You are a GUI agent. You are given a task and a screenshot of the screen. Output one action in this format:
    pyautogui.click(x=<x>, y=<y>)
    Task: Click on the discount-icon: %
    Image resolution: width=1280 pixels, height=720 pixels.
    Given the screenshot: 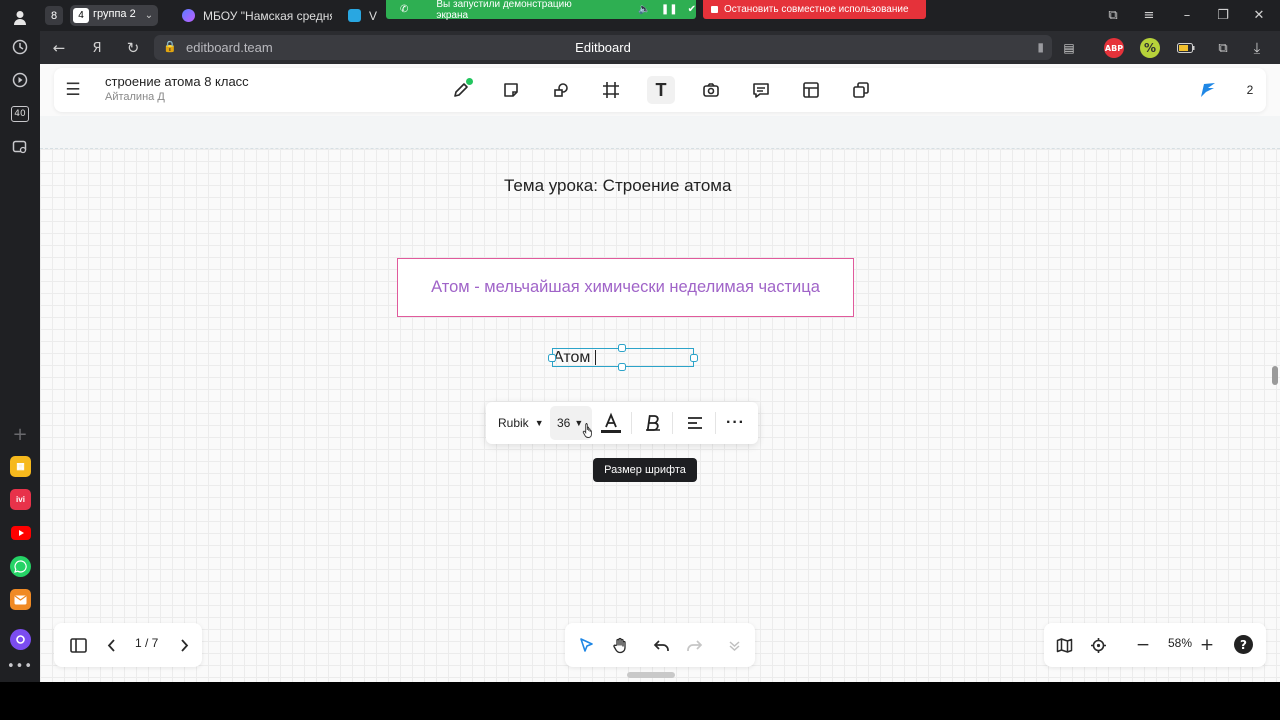 What is the action you would take?
    pyautogui.click(x=1150, y=48)
    